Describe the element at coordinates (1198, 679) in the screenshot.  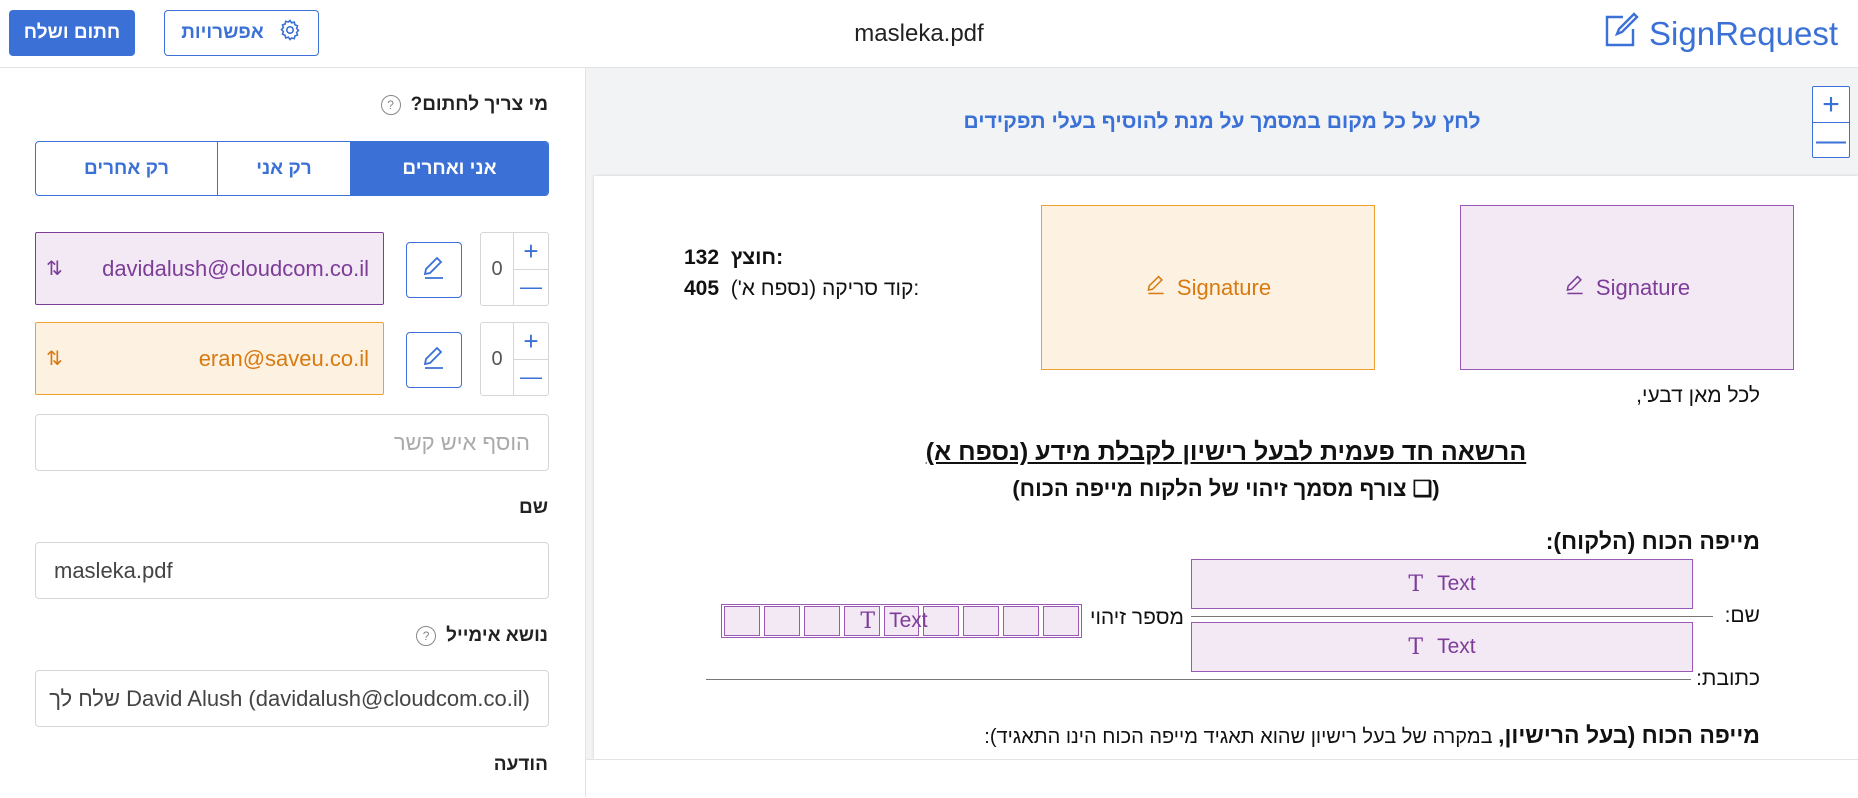
I see `address-underline` at that location.